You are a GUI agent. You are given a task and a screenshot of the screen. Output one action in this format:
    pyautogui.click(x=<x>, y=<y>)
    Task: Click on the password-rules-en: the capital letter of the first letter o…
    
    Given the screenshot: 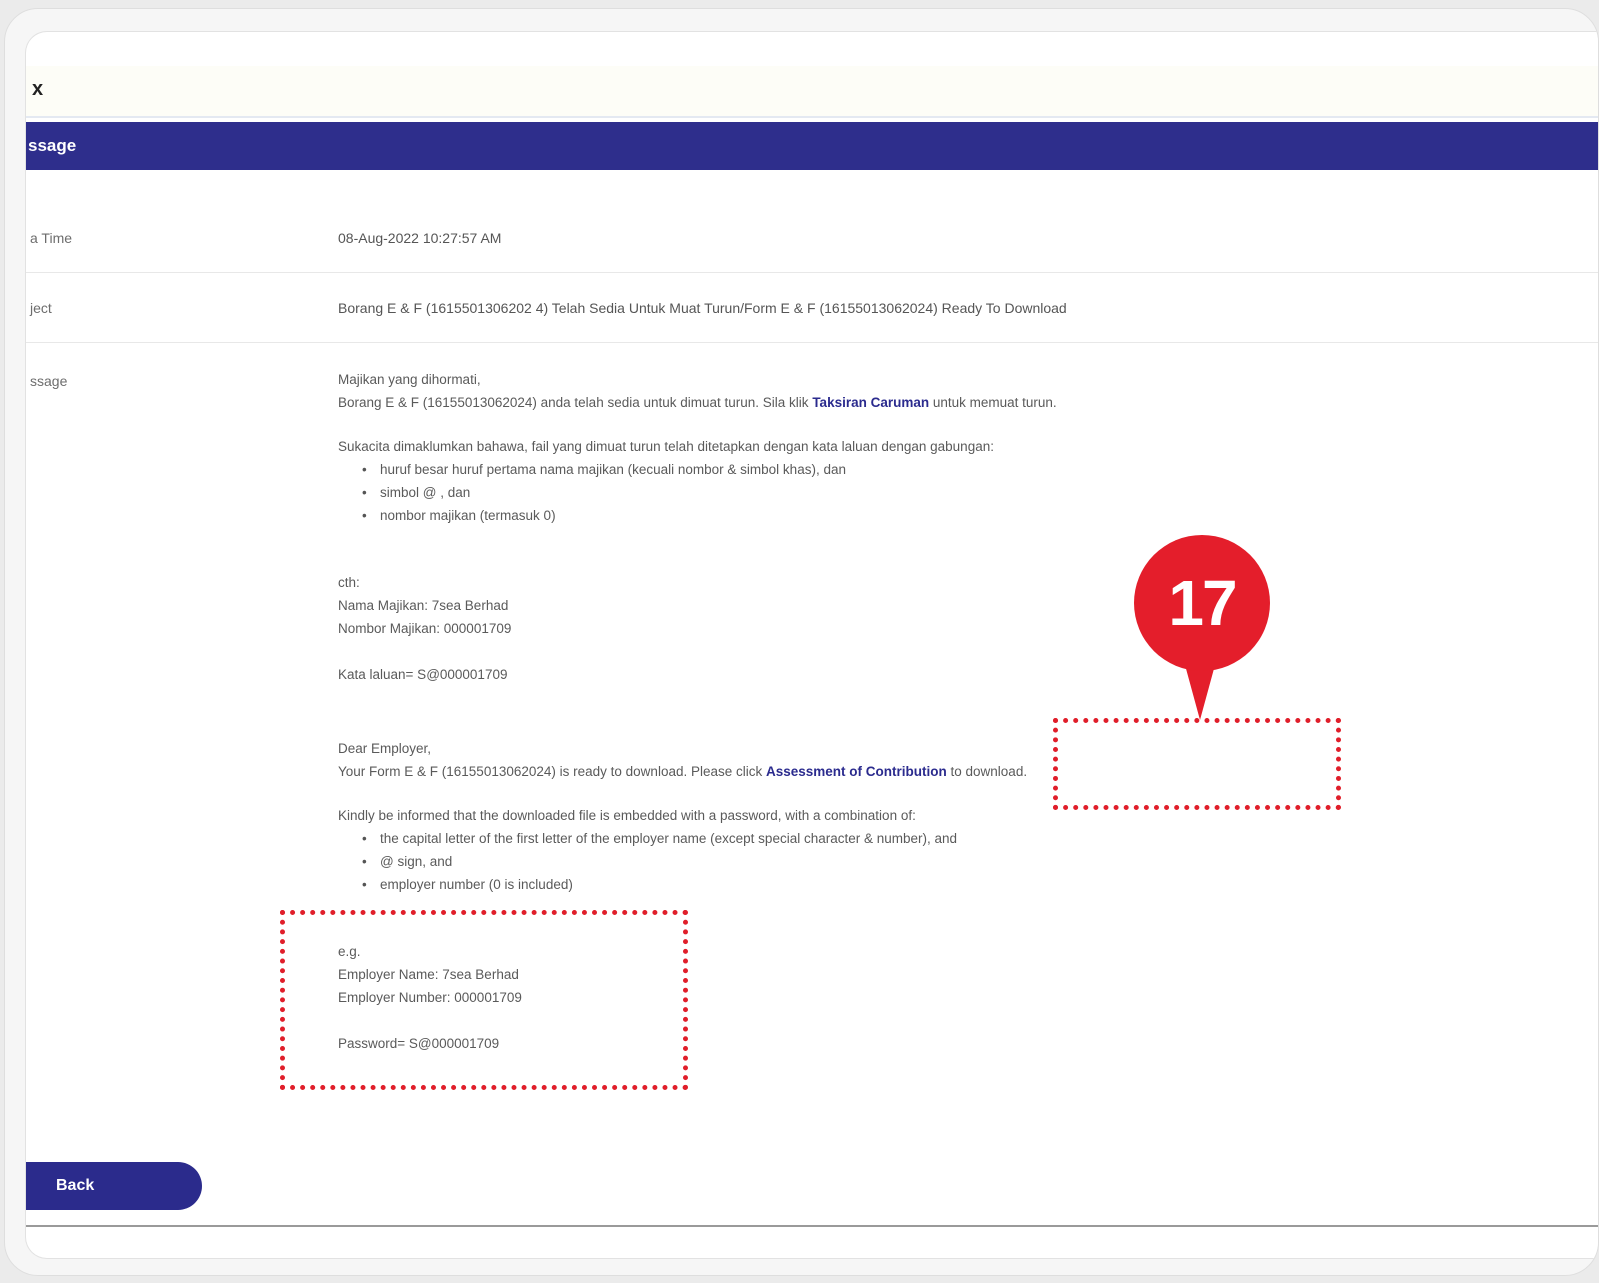 What is the action you would take?
    pyautogui.click(x=692, y=861)
    